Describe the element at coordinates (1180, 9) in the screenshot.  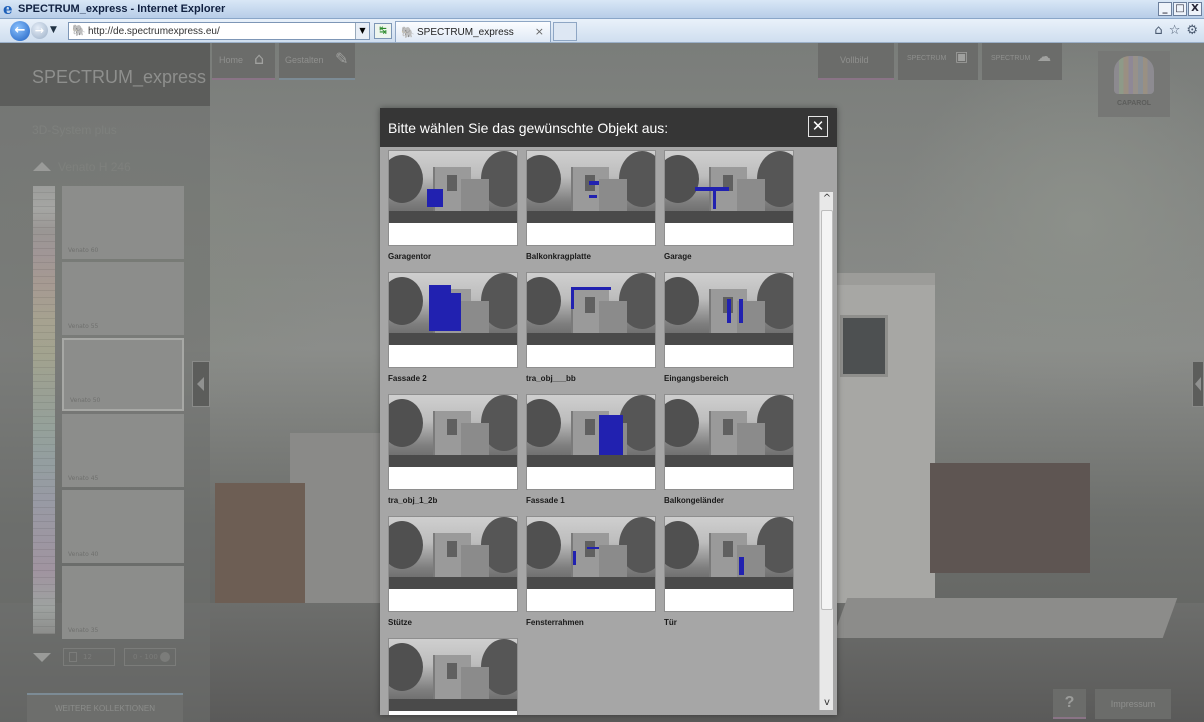
I see `maximize-button: □` at that location.